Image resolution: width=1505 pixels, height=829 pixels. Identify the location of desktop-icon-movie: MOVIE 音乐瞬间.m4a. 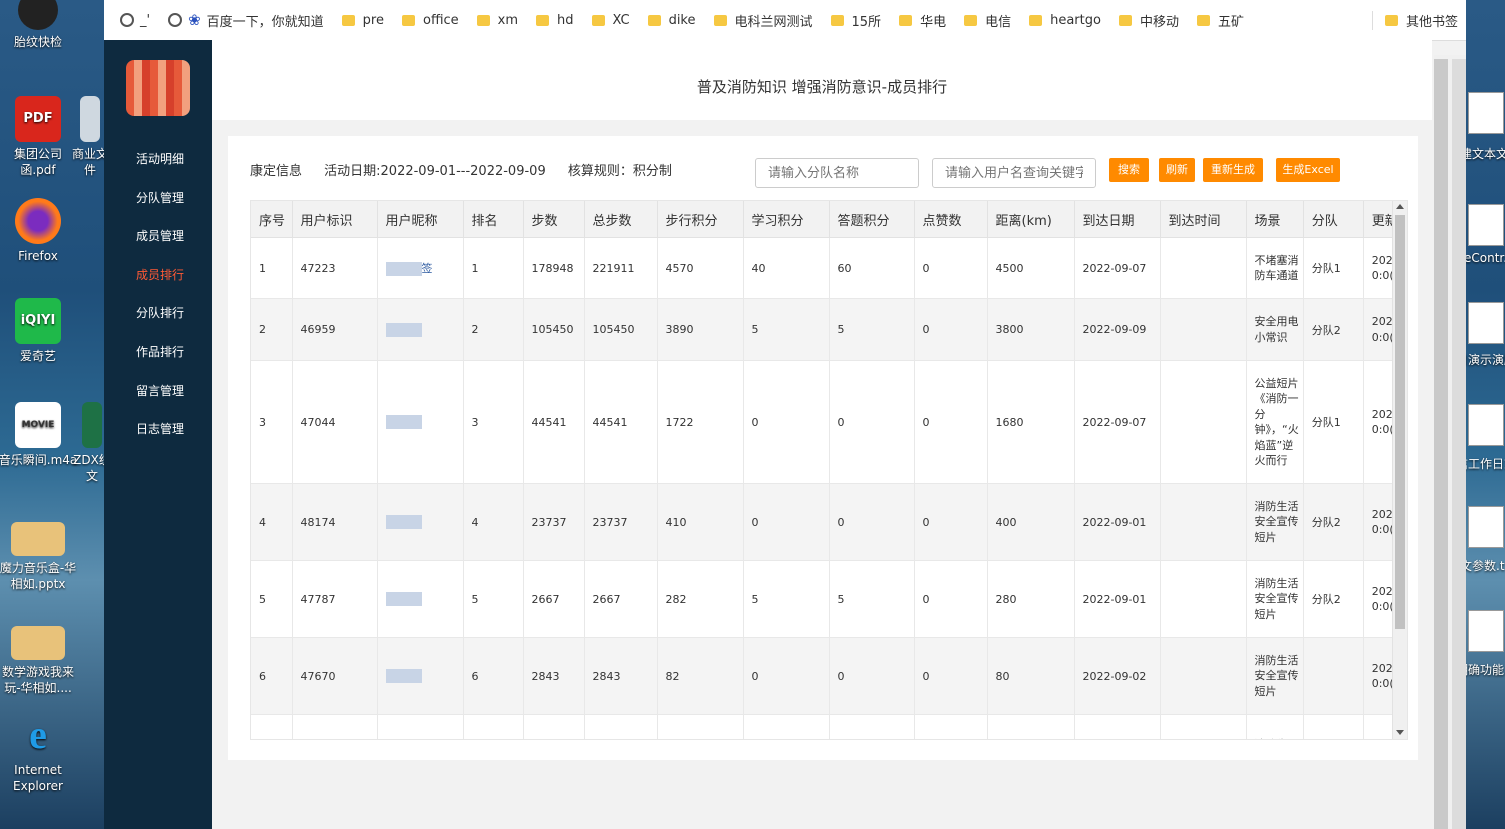
(39, 435).